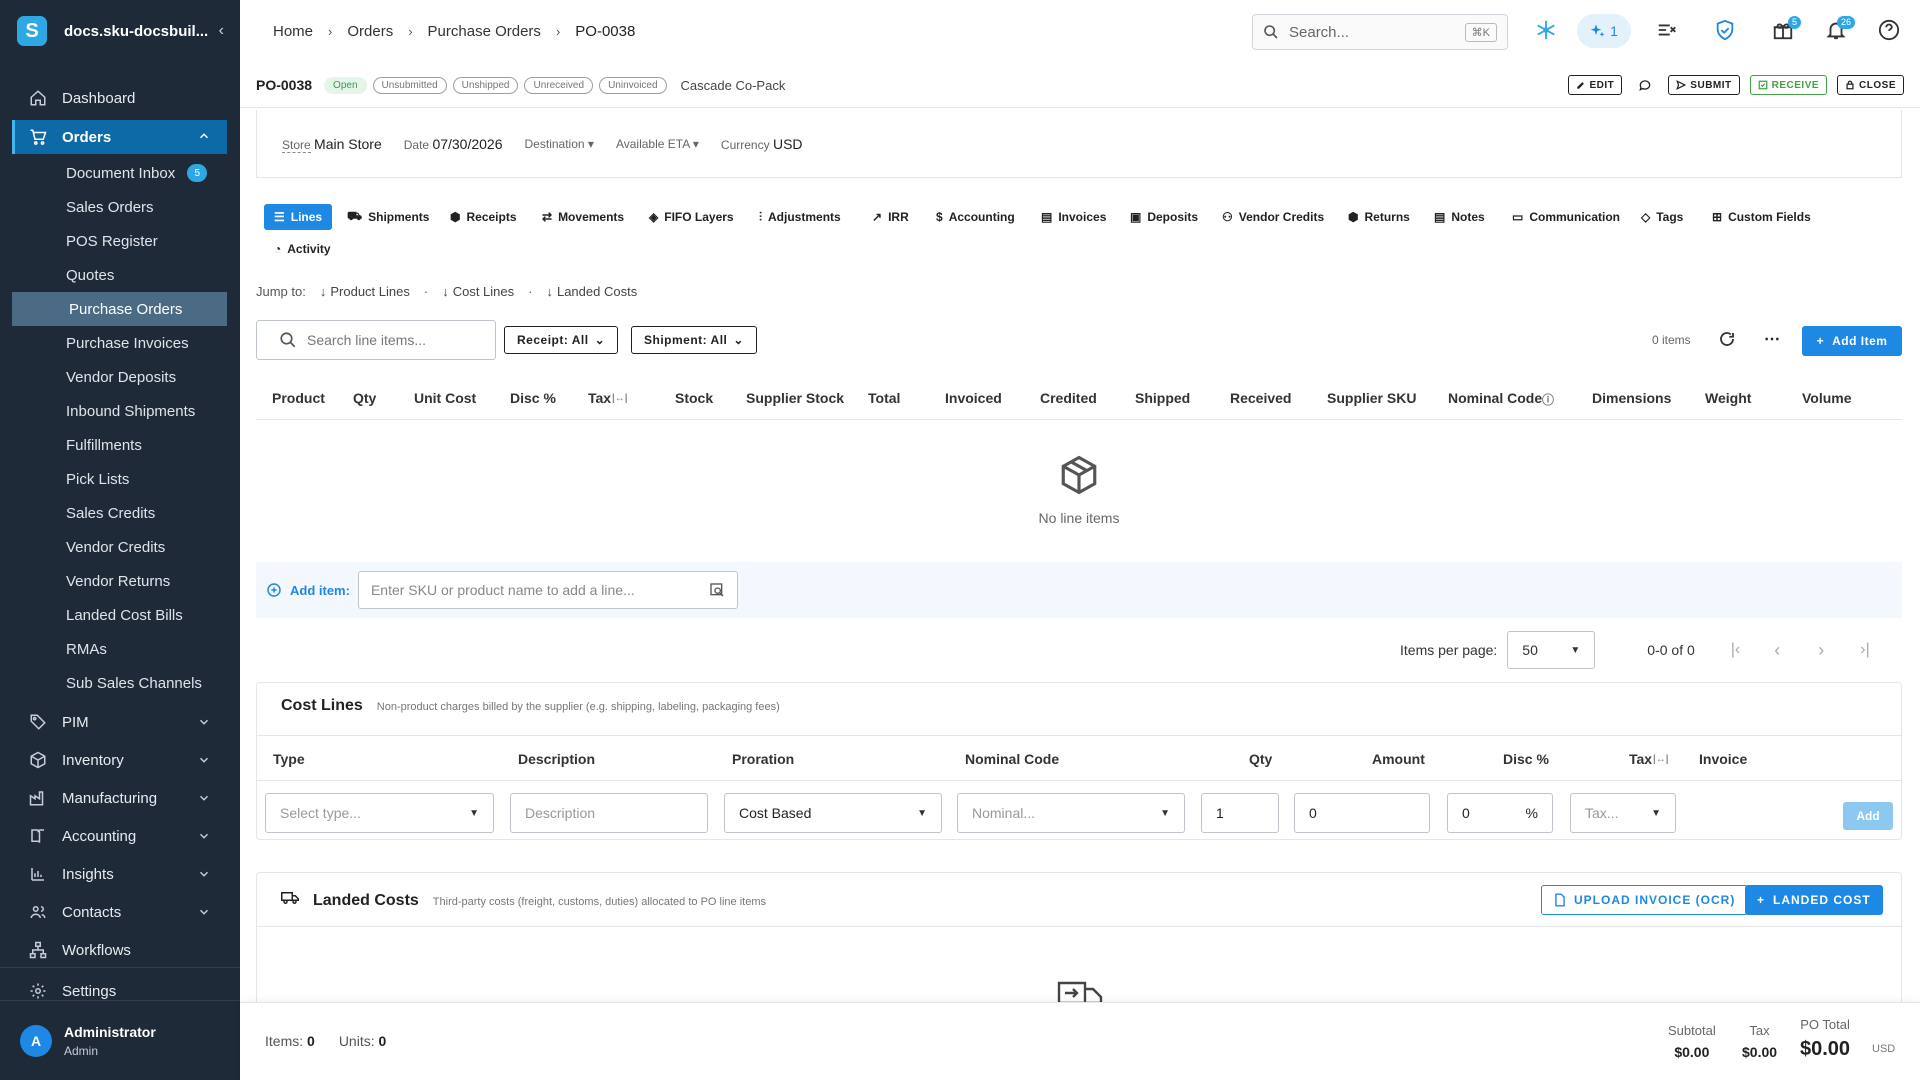  Describe the element at coordinates (119, 912) in the screenshot. I see `nav-contacts: Contacts` at that location.